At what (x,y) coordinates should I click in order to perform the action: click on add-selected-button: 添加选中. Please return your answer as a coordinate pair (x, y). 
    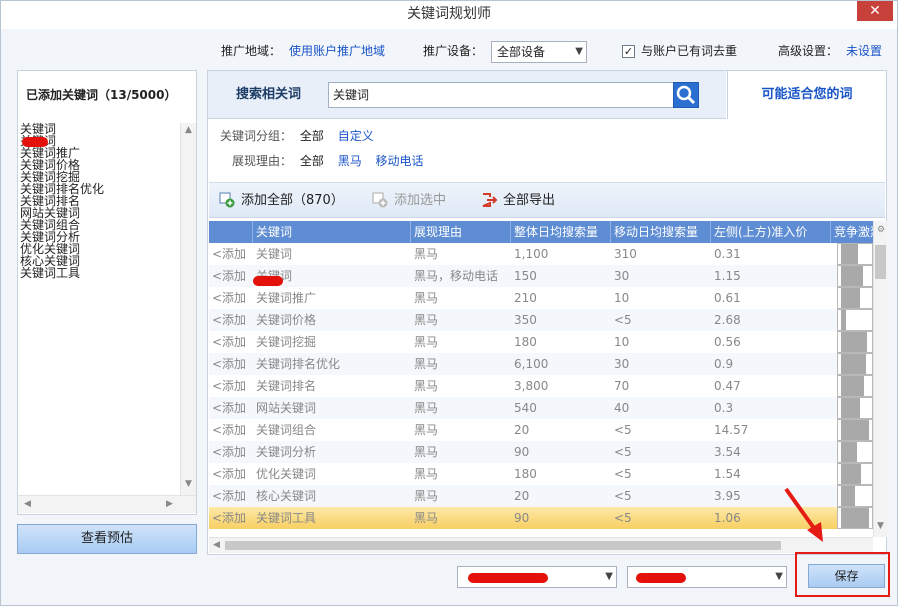
    Looking at the image, I should click on (409, 201).